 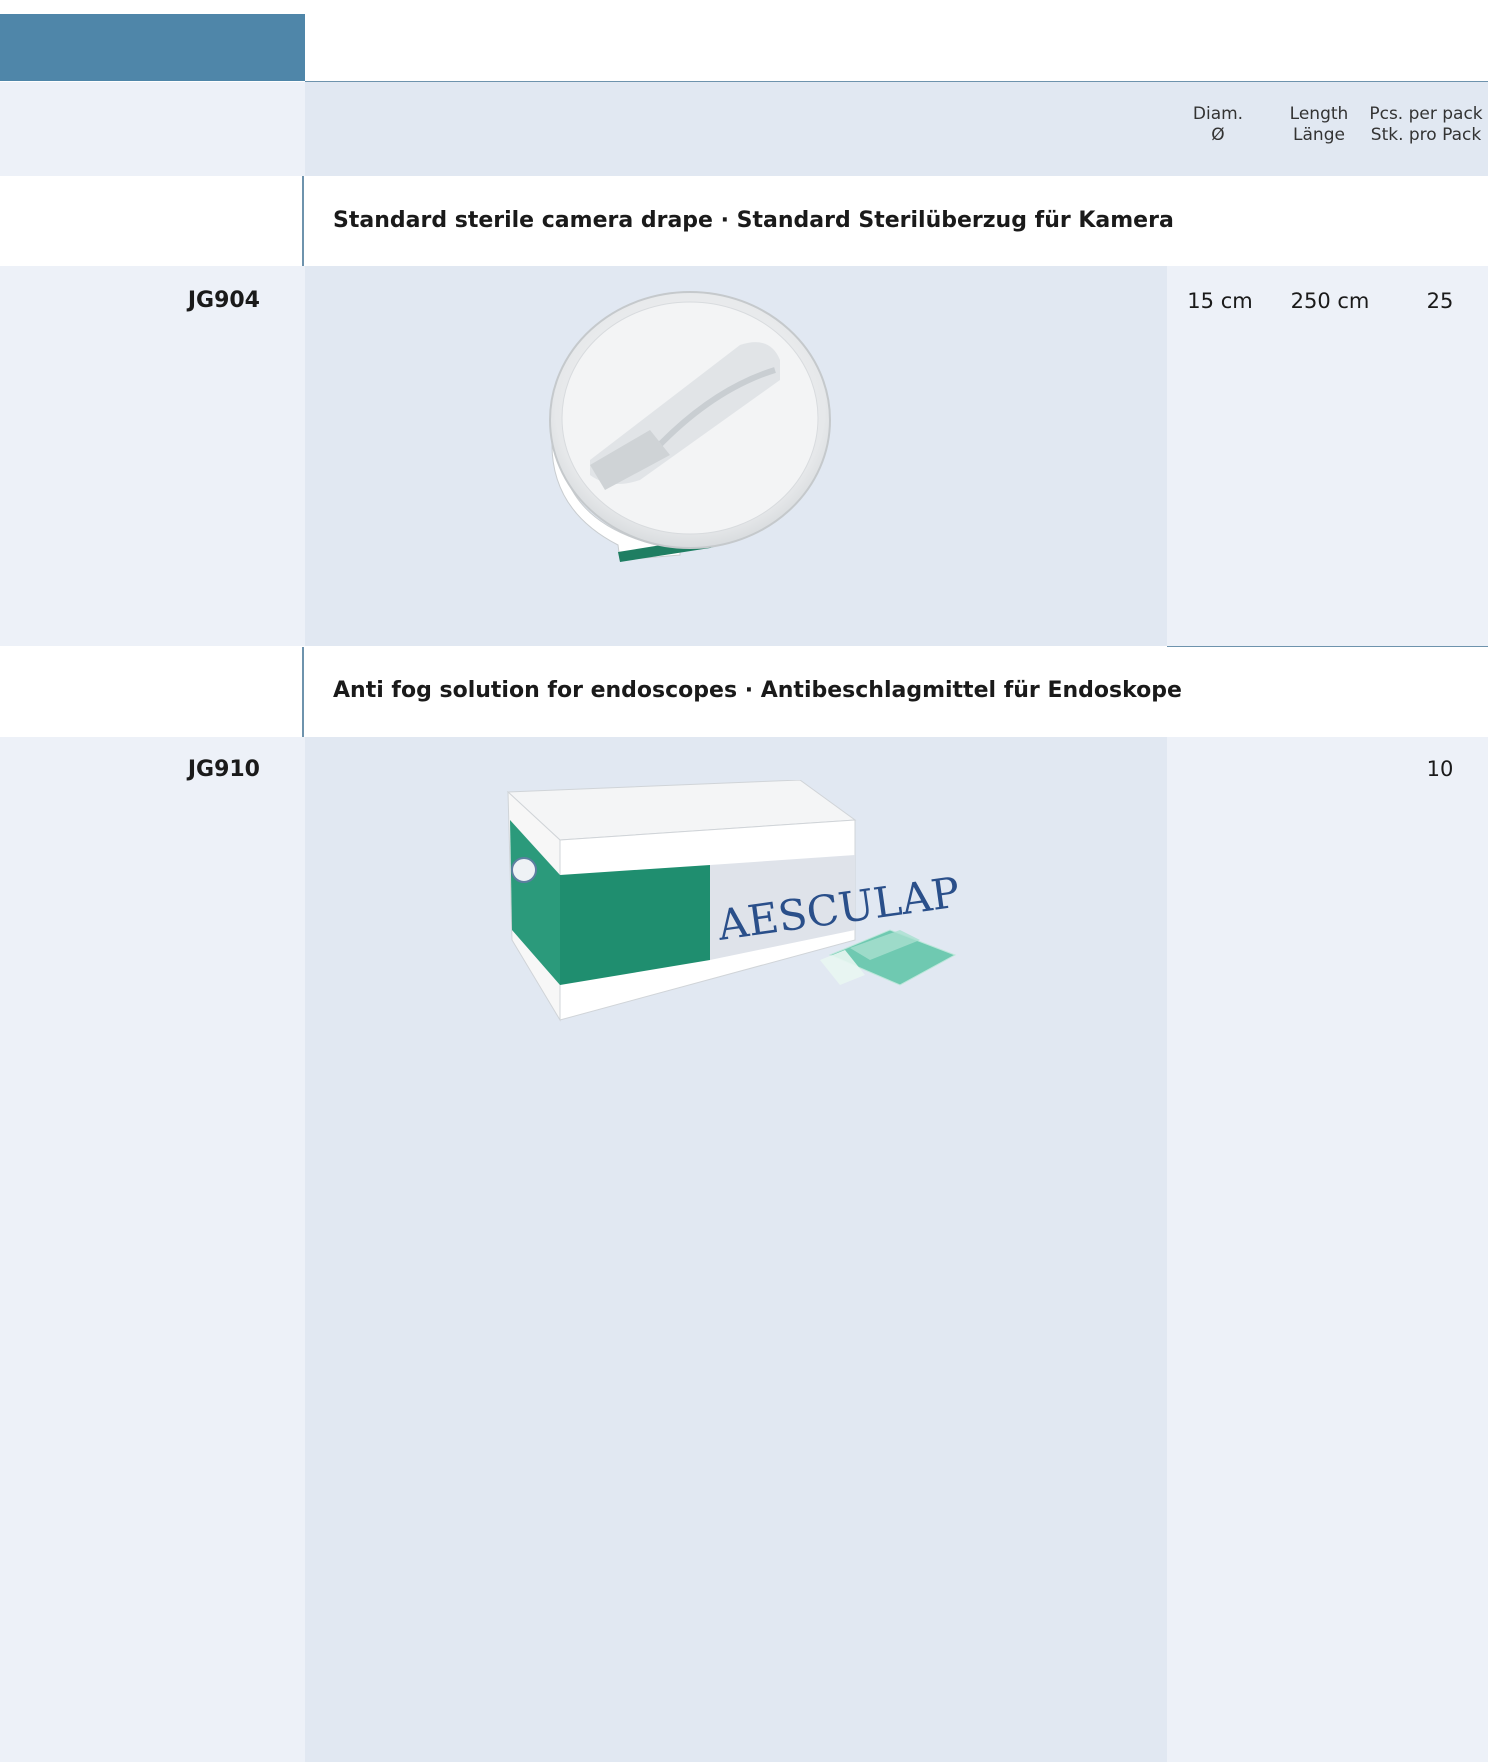 What do you see at coordinates (1426, 135) in the screenshot?
I see `column-header-pieces-de: Stk. pro Pack` at bounding box center [1426, 135].